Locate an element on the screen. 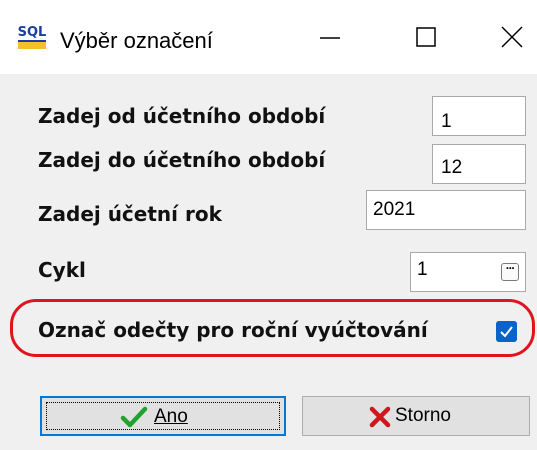 The height and width of the screenshot is (450, 537). mark-readings-checkbox is located at coordinates (506, 331).